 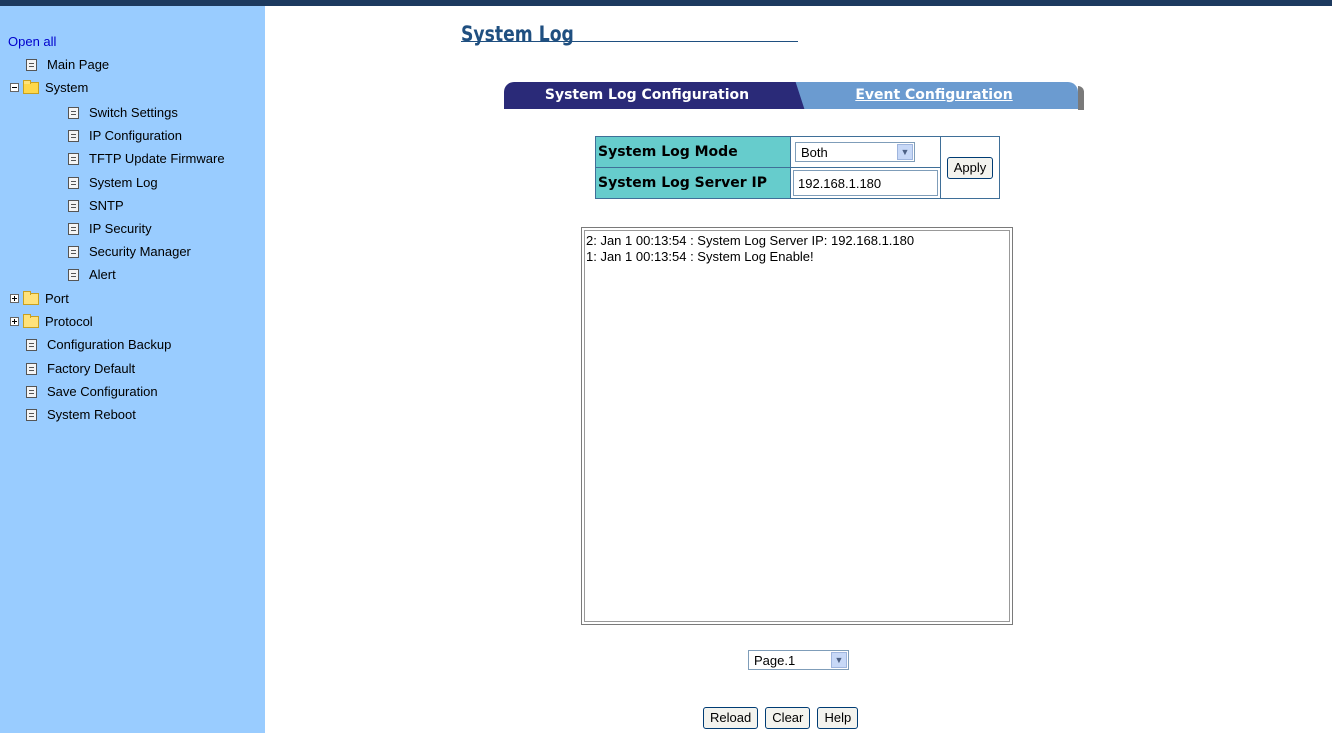 I want to click on title-underline, so click(x=629, y=41).